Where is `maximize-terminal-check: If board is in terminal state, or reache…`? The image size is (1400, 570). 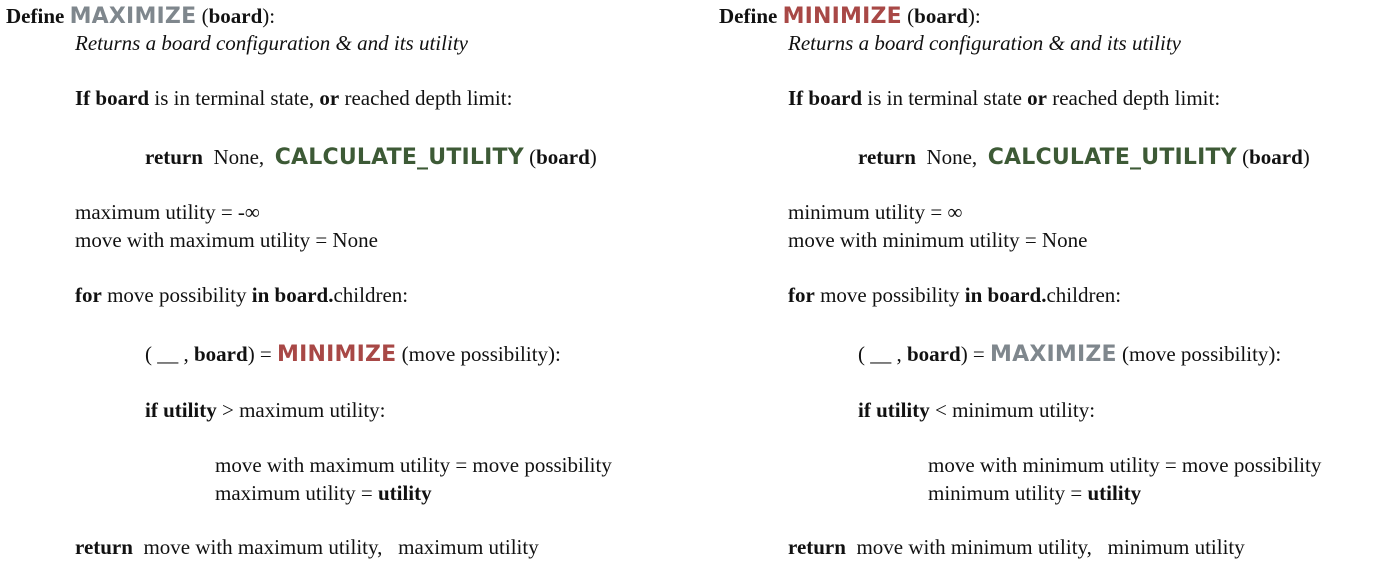 maximize-terminal-check: If board is in terminal state, or reache… is located at coordinates (293, 98).